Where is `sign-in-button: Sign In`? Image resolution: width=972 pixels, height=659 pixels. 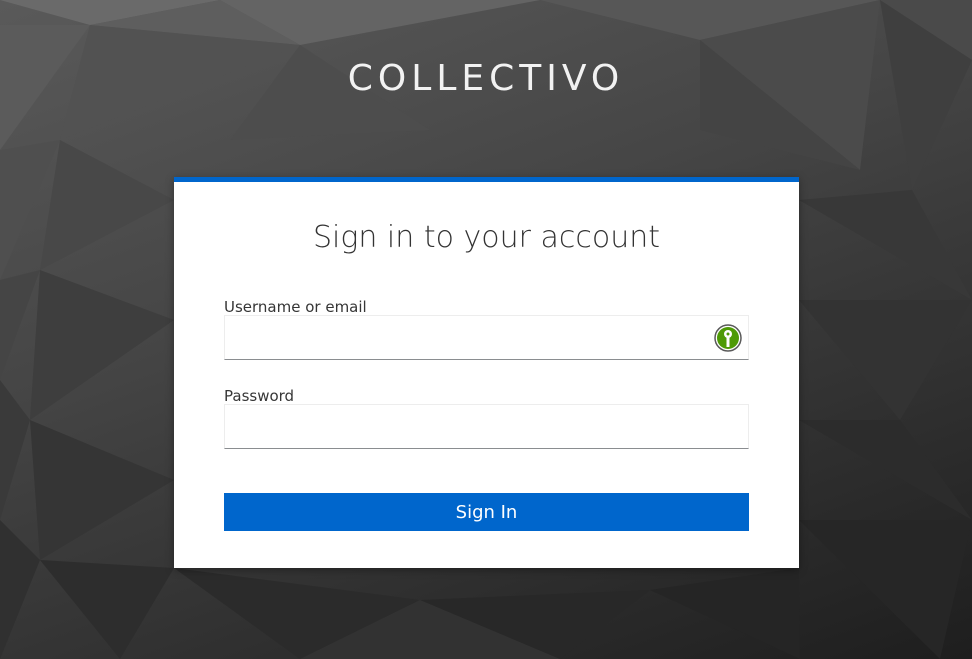
sign-in-button: Sign In is located at coordinates (486, 512).